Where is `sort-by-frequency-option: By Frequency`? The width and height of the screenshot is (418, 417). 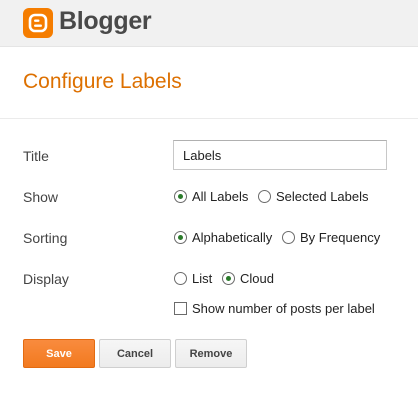 sort-by-frequency-option: By Frequency is located at coordinates (331, 237).